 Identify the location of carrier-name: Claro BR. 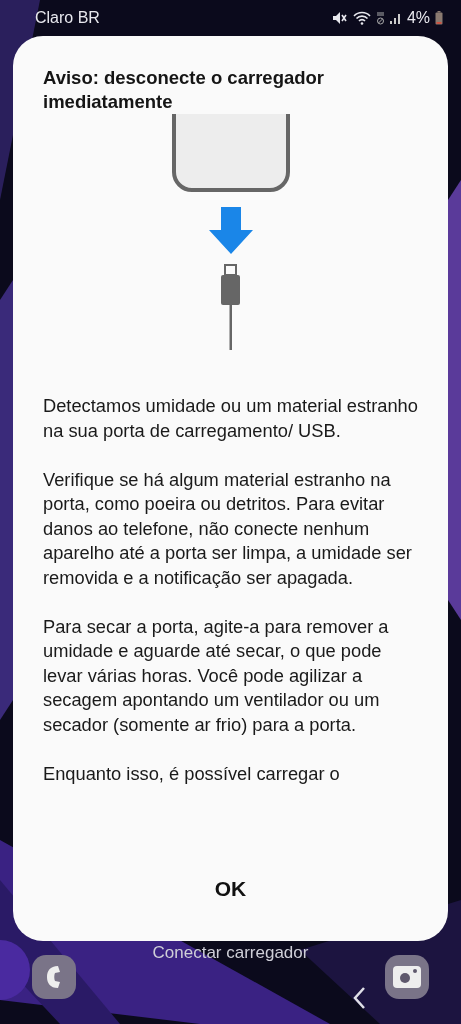
(67, 18).